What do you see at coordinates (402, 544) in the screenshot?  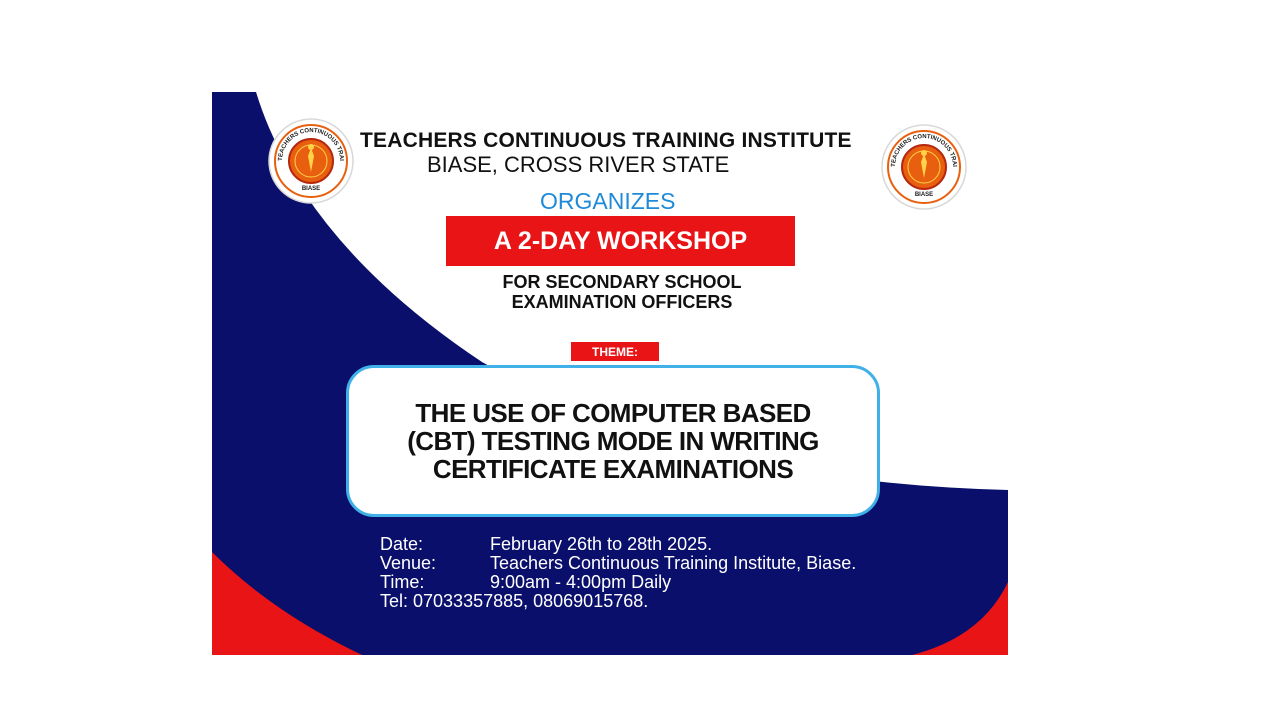 I see `date-label: Date:` at bounding box center [402, 544].